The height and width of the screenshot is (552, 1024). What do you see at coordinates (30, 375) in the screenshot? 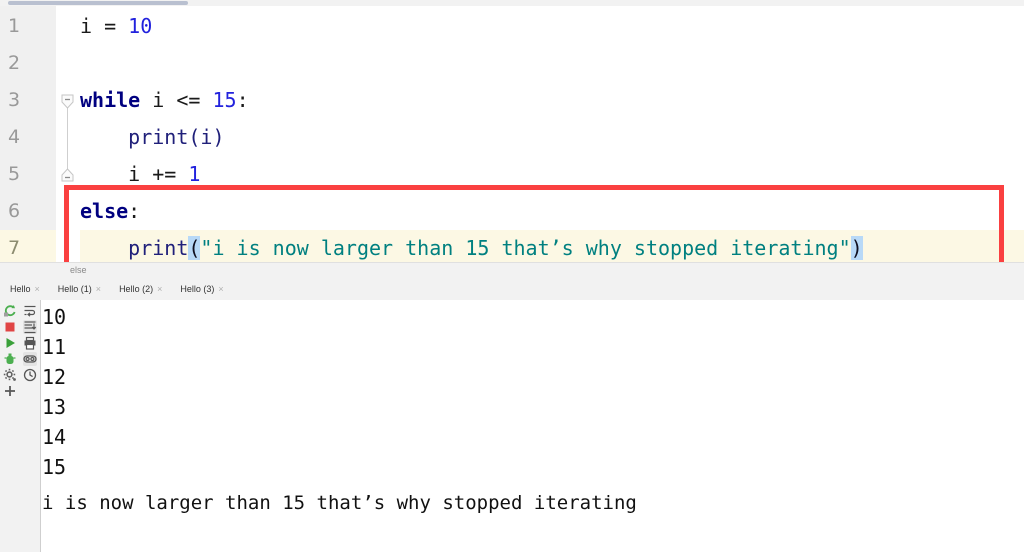
I see `history-icon` at bounding box center [30, 375].